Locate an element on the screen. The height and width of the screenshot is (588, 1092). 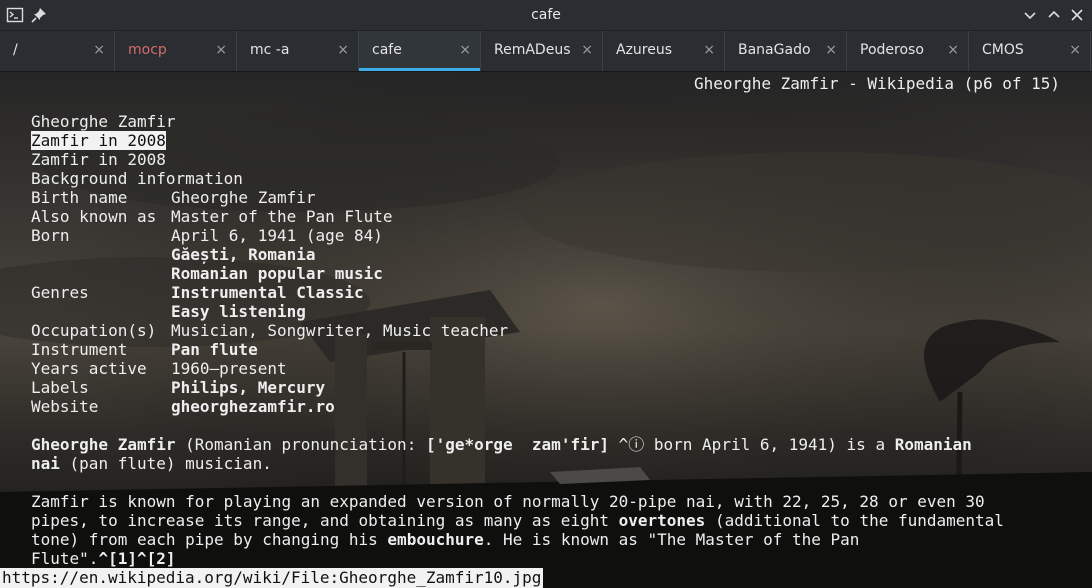
tab-label: mc -a is located at coordinates (270, 50).